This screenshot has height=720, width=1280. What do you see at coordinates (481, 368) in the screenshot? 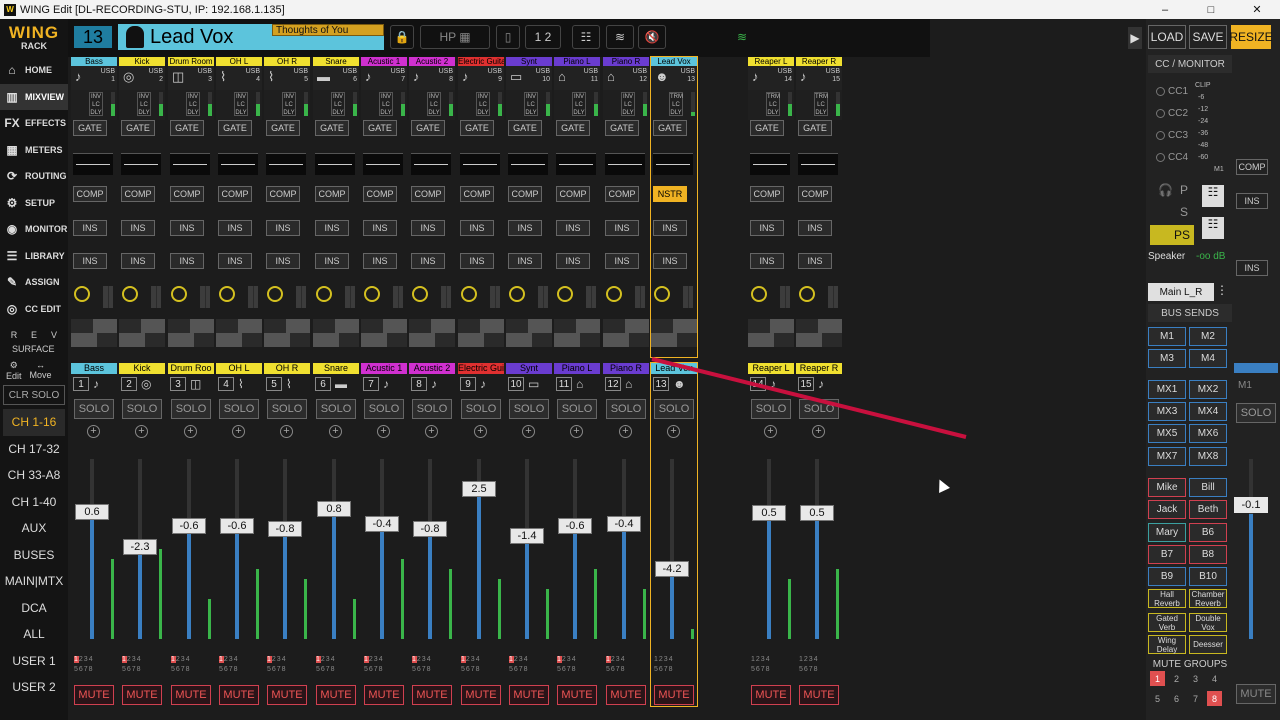
I see `fader-strip-name: Electric Gui` at bounding box center [481, 368].